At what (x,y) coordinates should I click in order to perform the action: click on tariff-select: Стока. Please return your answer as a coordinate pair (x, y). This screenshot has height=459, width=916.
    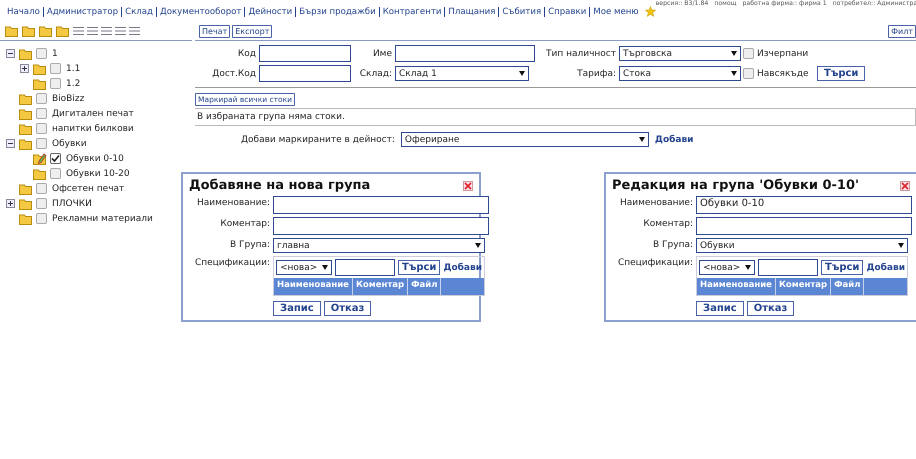
    Looking at the image, I should click on (680, 73).